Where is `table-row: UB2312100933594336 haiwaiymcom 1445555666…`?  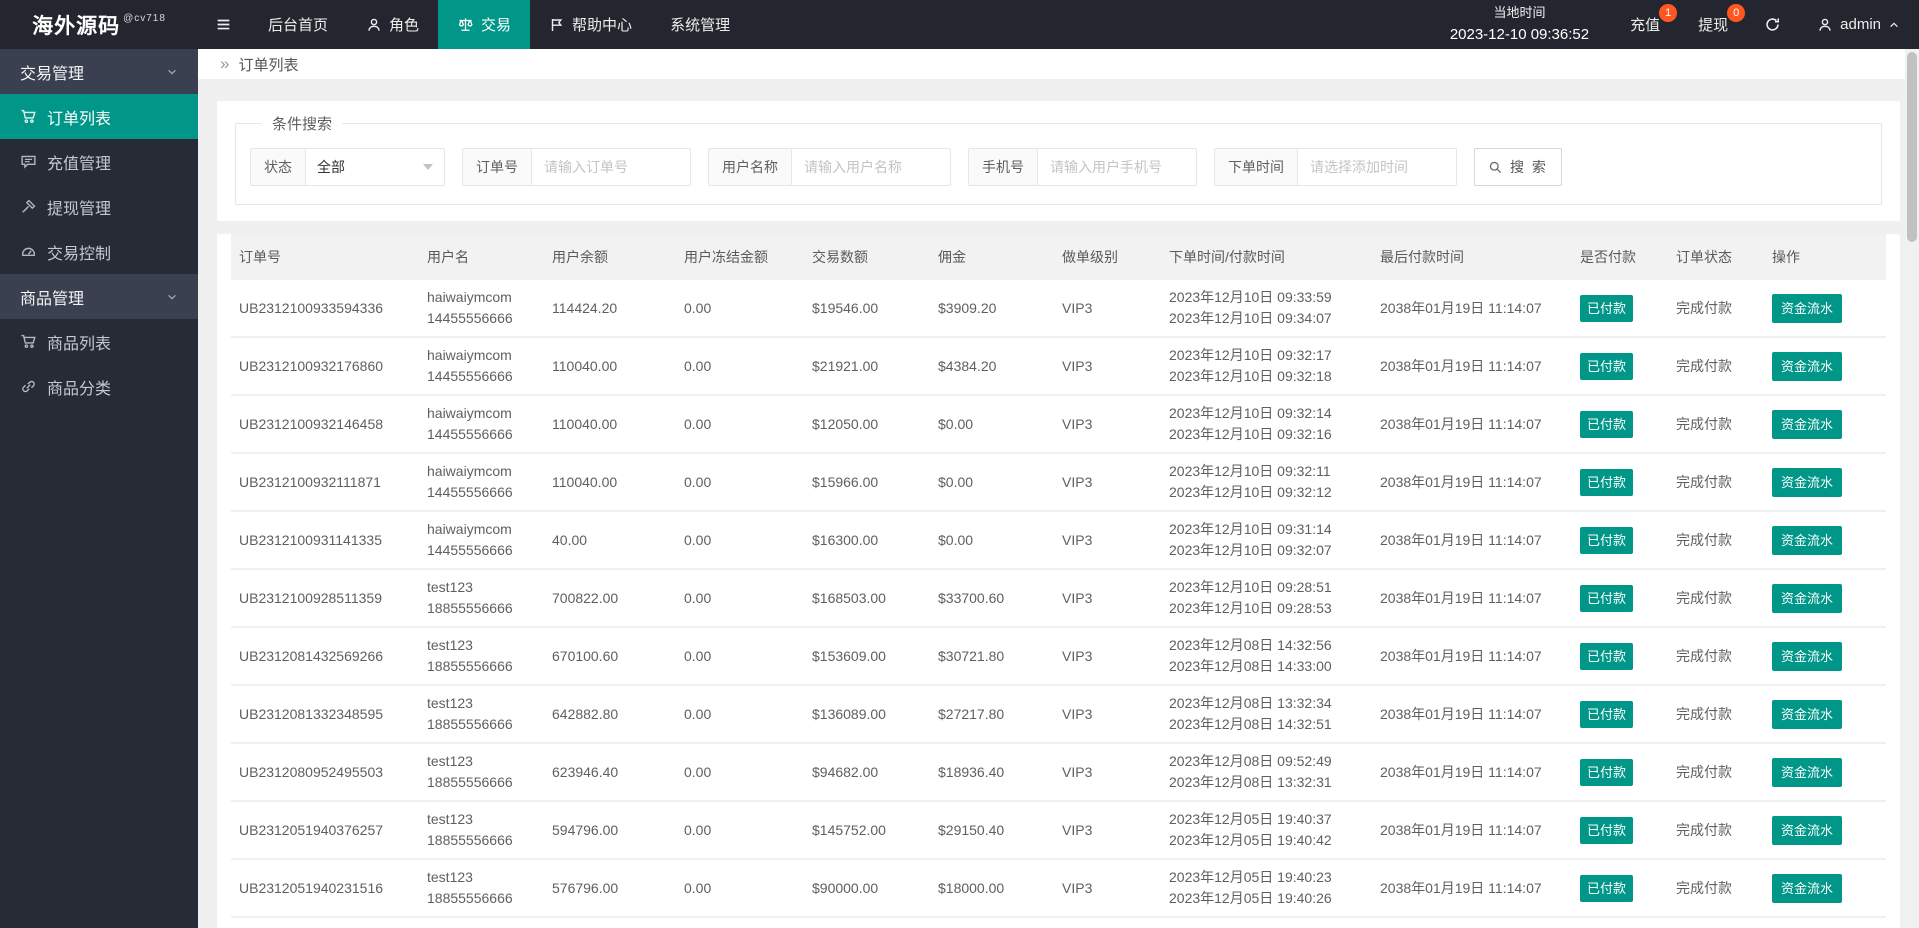 table-row: UB2312100933594336 haiwaiymcom 1445555666… is located at coordinates (1058, 309).